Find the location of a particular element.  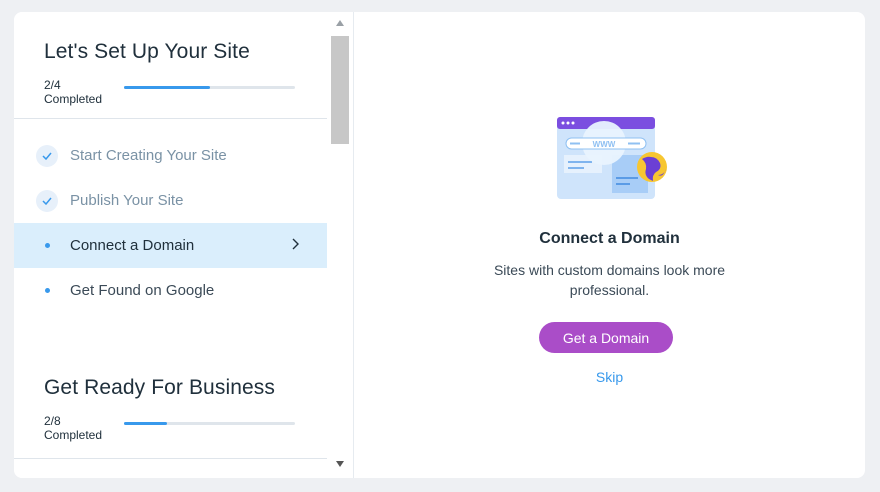

setup-section-title: Let's Set Up Your Site is located at coordinates (147, 51).